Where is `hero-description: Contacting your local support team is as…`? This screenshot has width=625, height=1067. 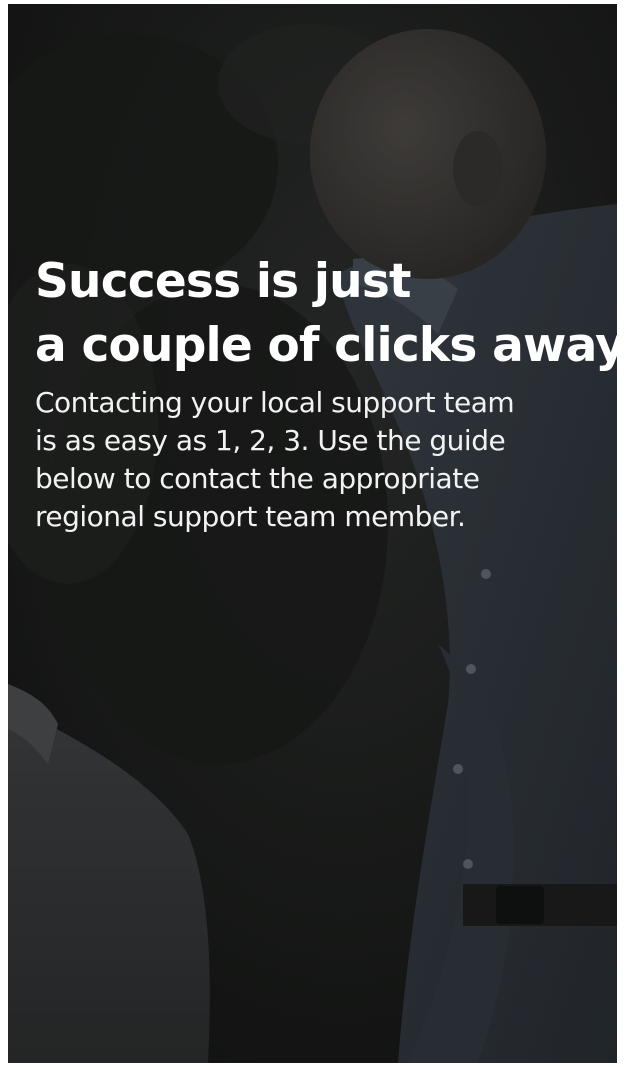
hero-description: Contacting your local support team is as… is located at coordinates (320, 460).